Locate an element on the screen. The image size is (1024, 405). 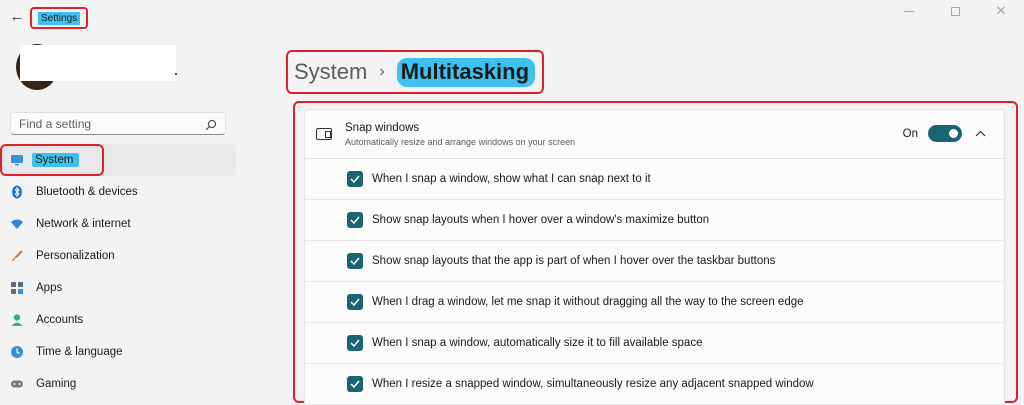
globe-clock-icon is located at coordinates (17, 352).